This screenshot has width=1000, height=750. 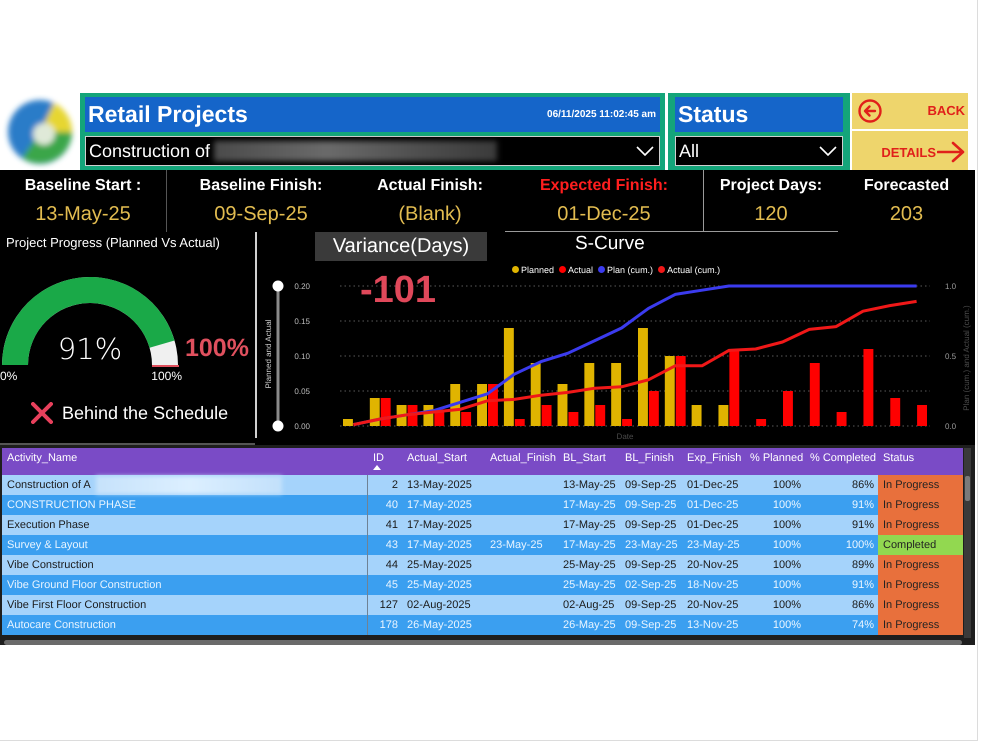 I want to click on status-cell: Completed, so click(x=920, y=545).